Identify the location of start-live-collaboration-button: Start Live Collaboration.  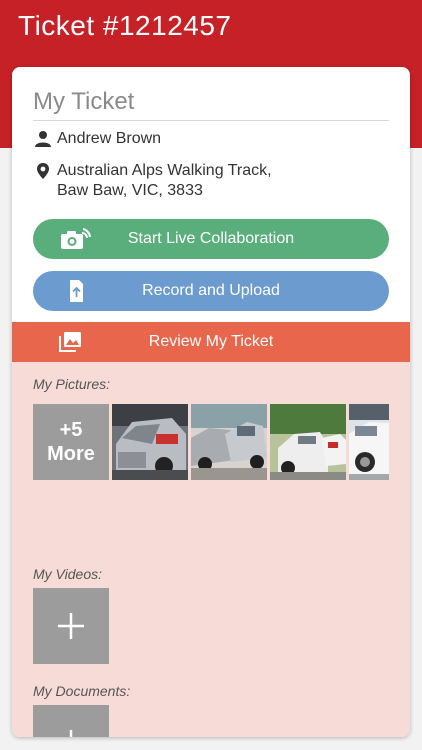
(211, 239).